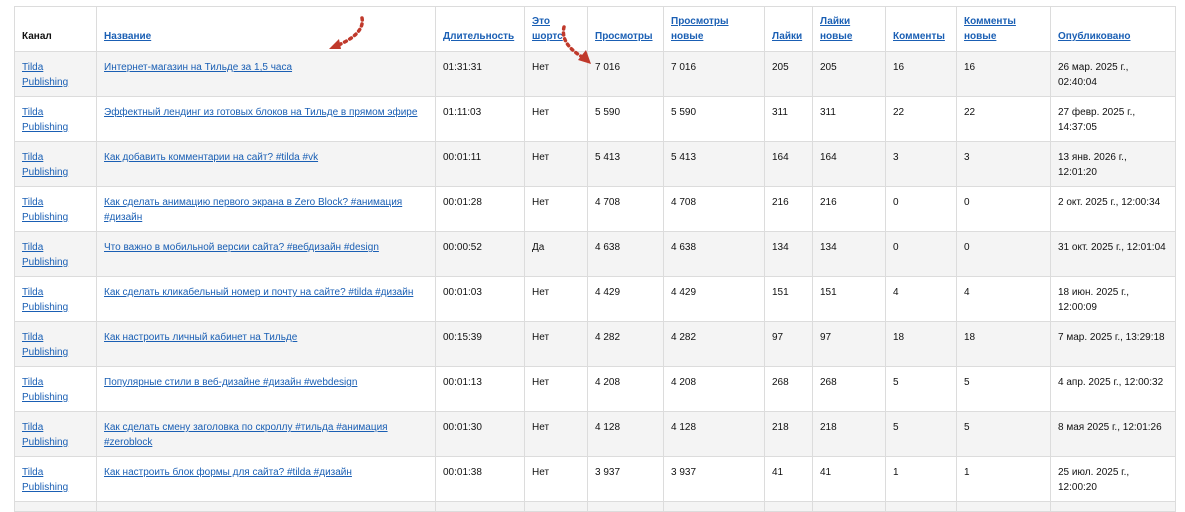 The image size is (1185, 512). What do you see at coordinates (849, 389) in the screenshot?
I see `cell-likes_new: 268` at bounding box center [849, 389].